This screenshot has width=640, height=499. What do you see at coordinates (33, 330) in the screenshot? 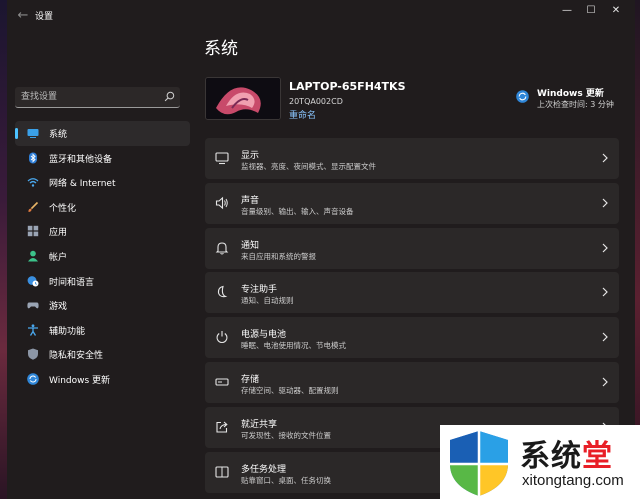
I see `accessibility-icon` at bounding box center [33, 330].